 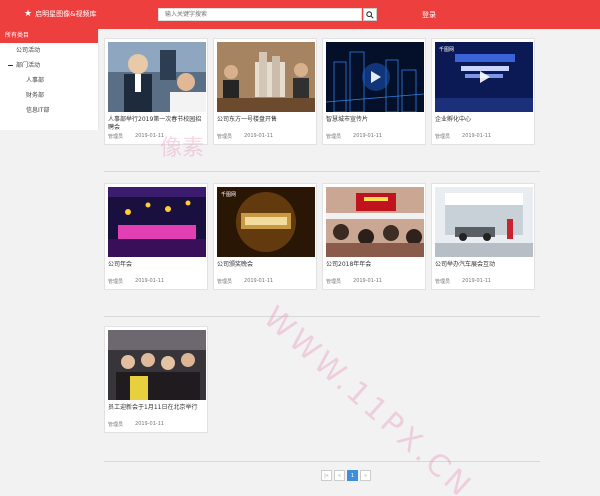 What do you see at coordinates (326, 475) in the screenshot?
I see `first-page-button: |«` at bounding box center [326, 475].